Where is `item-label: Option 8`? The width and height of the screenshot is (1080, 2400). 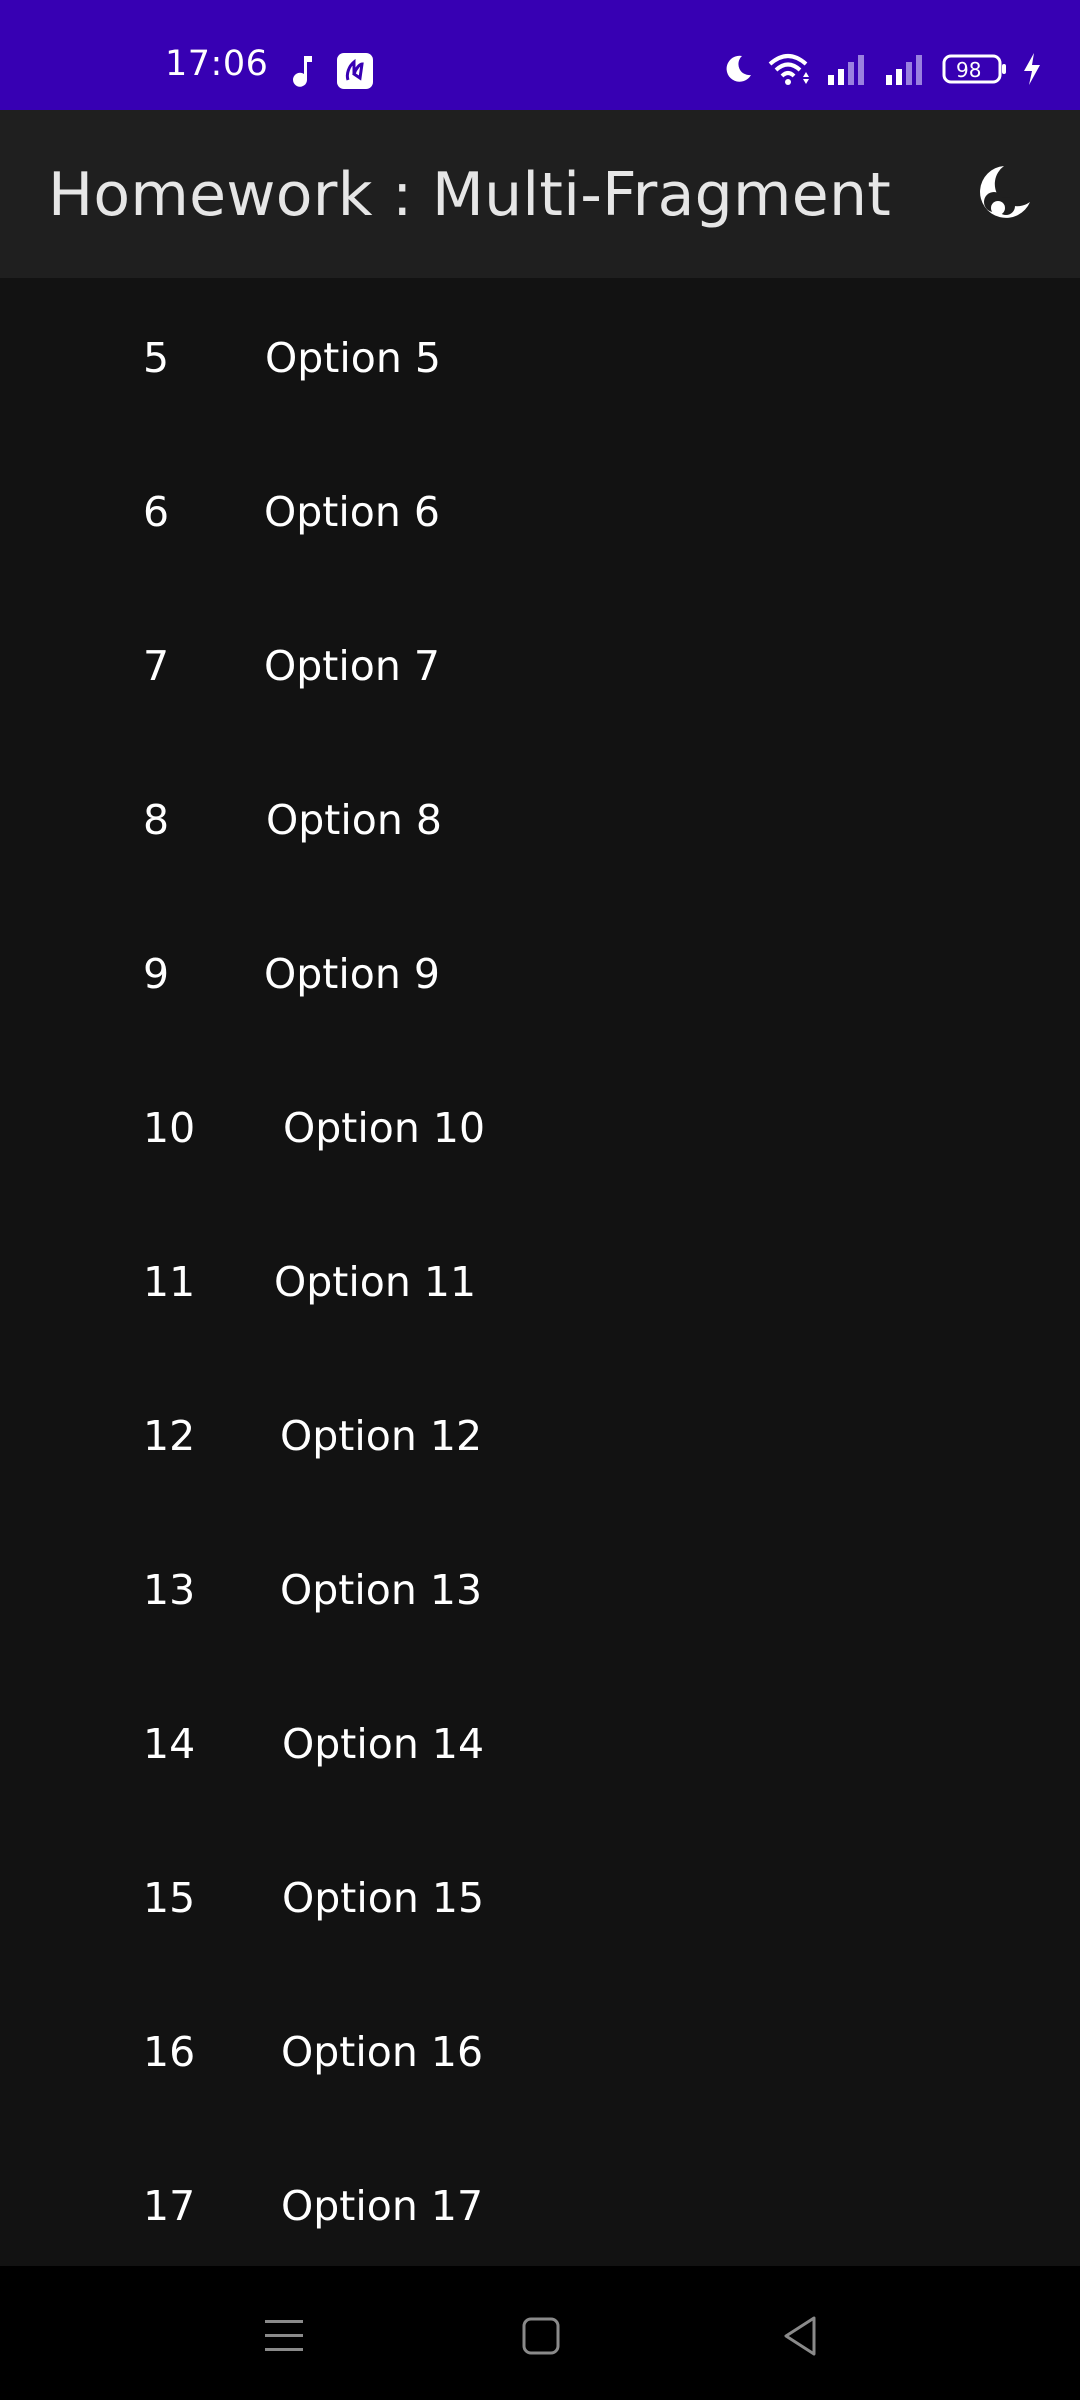
item-label: Option 8 is located at coordinates (354, 820).